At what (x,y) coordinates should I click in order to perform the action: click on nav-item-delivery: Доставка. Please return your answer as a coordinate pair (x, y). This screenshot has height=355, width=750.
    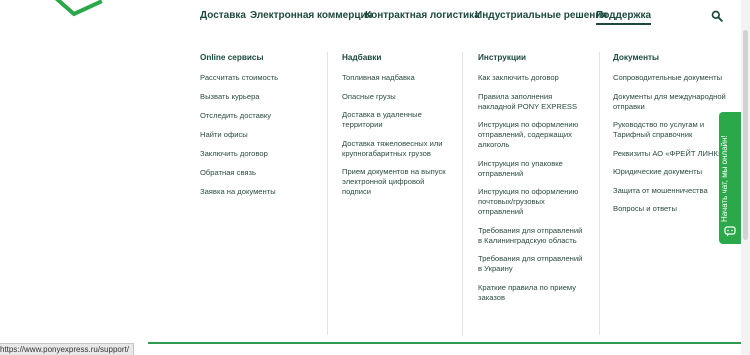
    Looking at the image, I should click on (223, 15).